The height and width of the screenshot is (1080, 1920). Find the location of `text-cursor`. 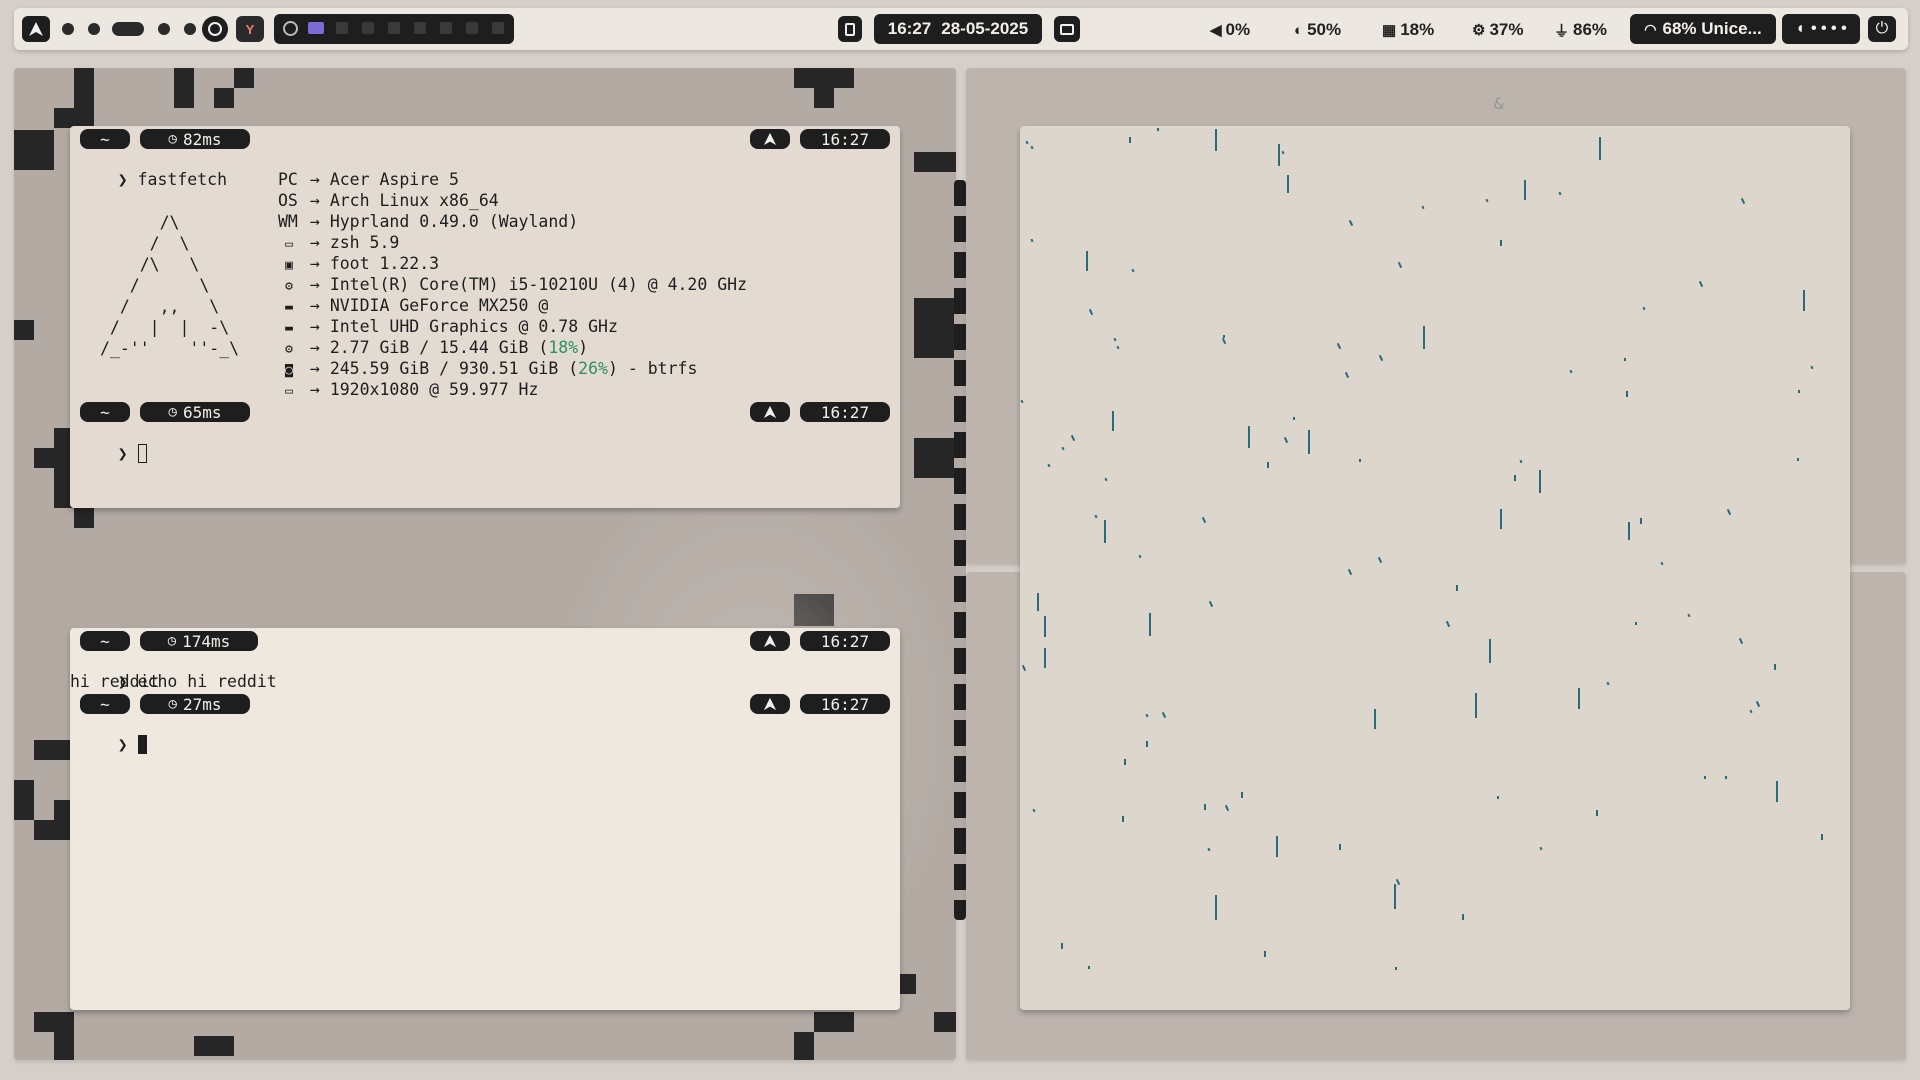

text-cursor is located at coordinates (142, 744).